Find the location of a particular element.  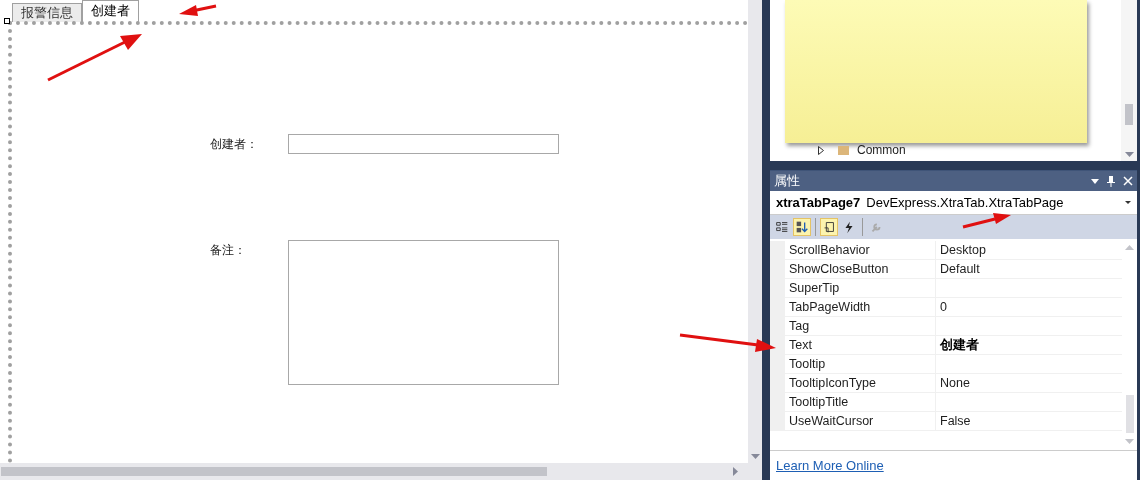

property-name: TooltipTitle is located at coordinates (860, 402).